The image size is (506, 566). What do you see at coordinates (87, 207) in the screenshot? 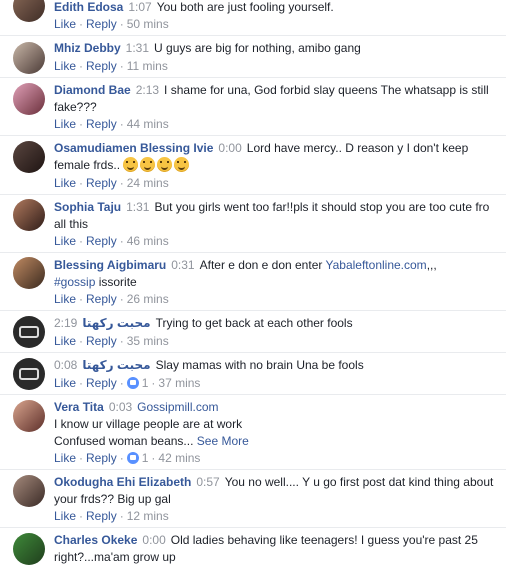
I see `comment-author: Sophia Taju` at bounding box center [87, 207].